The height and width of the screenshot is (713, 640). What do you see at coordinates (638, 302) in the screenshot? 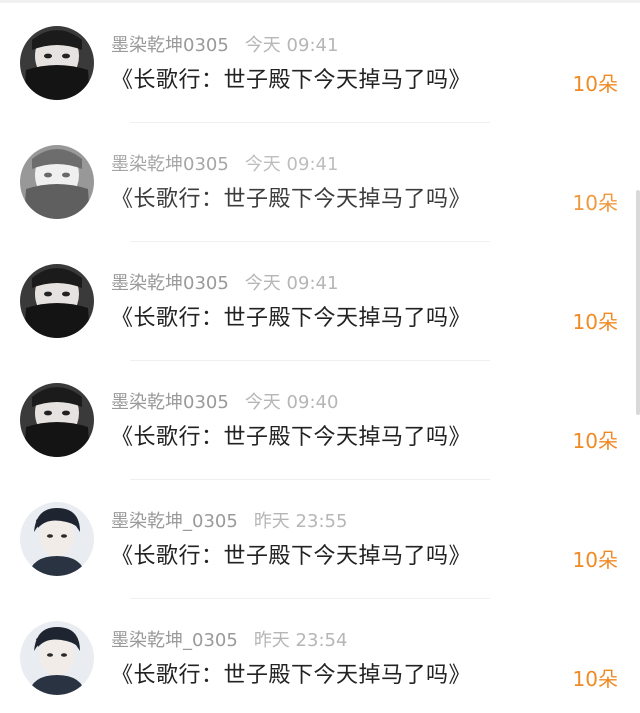
I see `scrollbar` at bounding box center [638, 302].